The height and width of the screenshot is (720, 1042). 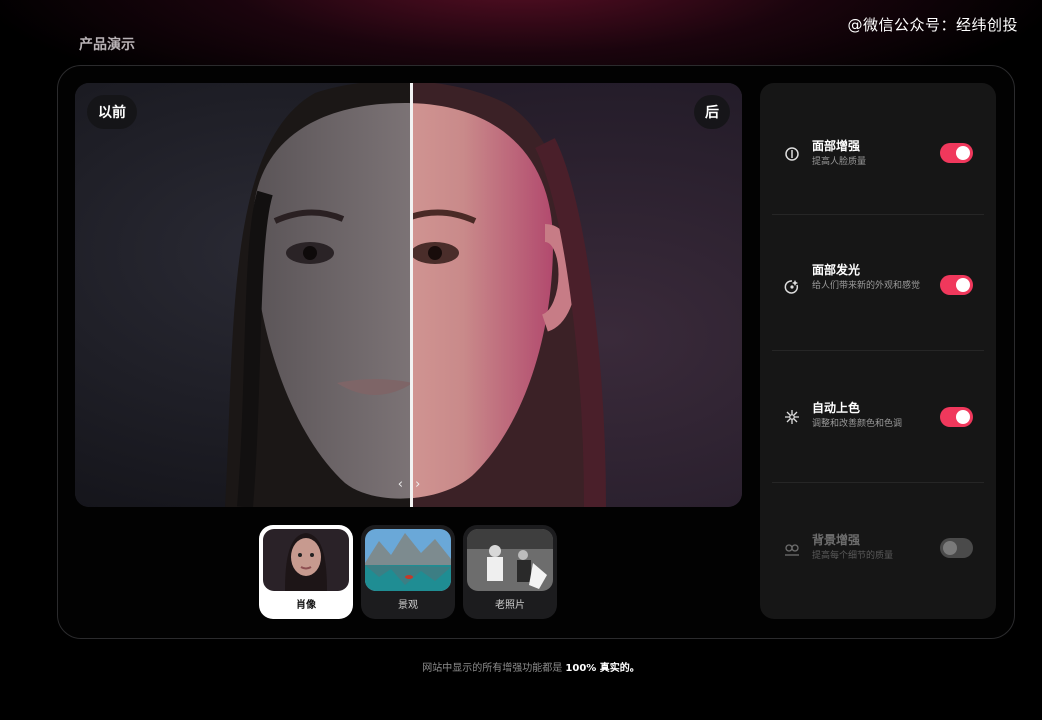 I want to click on landscape-thumbnail-image, so click(x=408, y=560).